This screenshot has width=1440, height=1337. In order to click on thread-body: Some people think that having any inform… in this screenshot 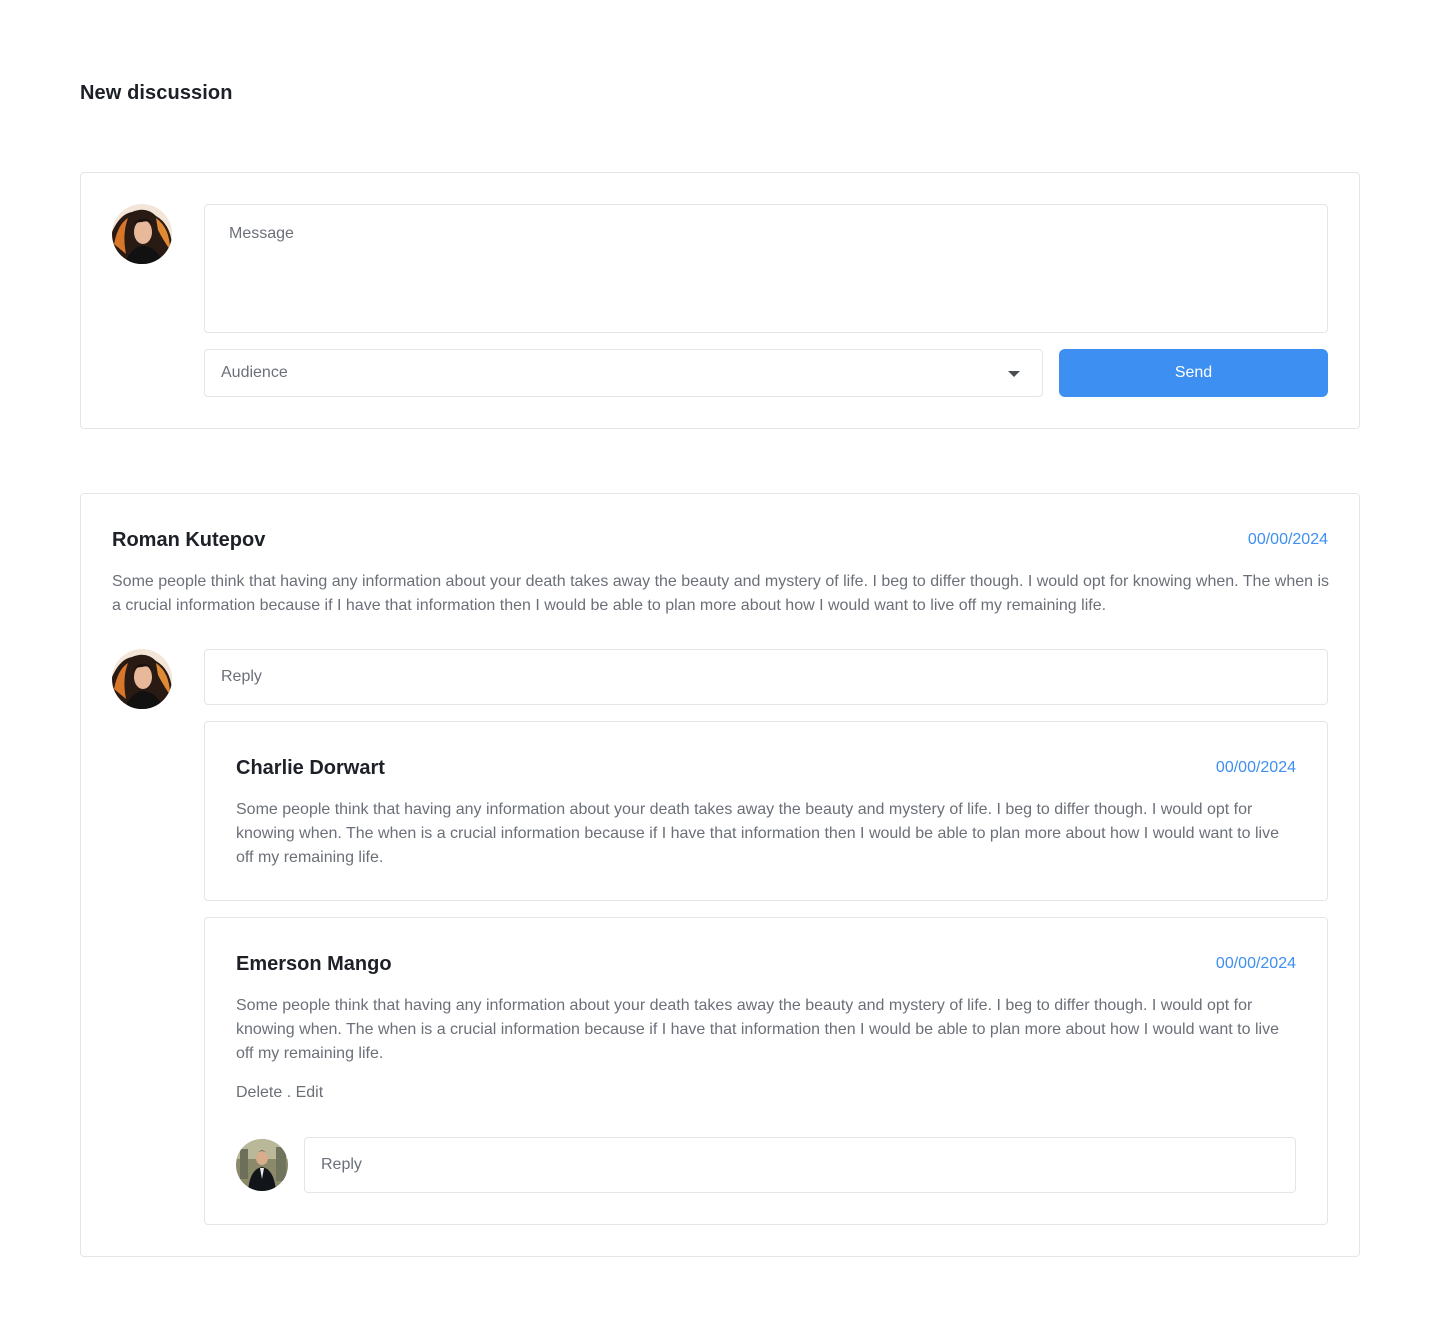, I will do `click(721, 593)`.